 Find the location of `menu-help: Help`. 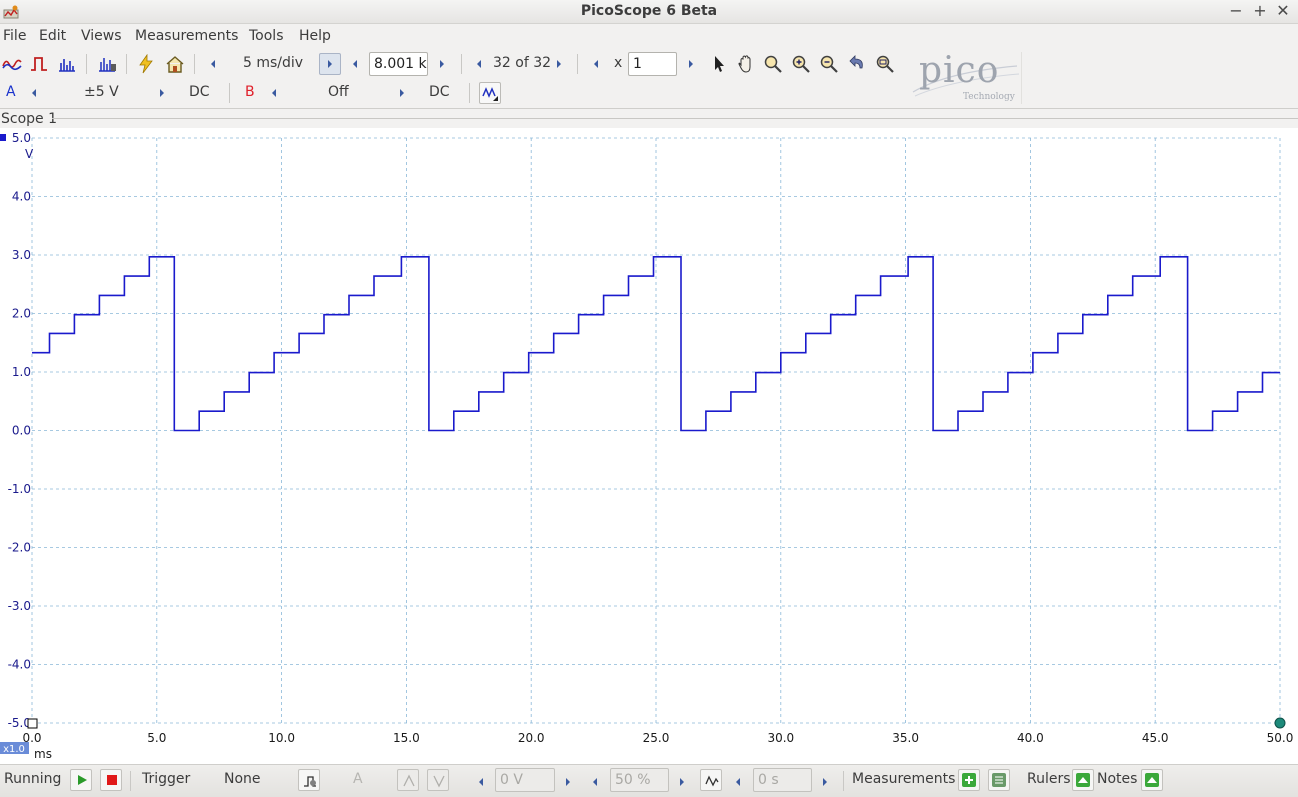

menu-help: Help is located at coordinates (315, 36).